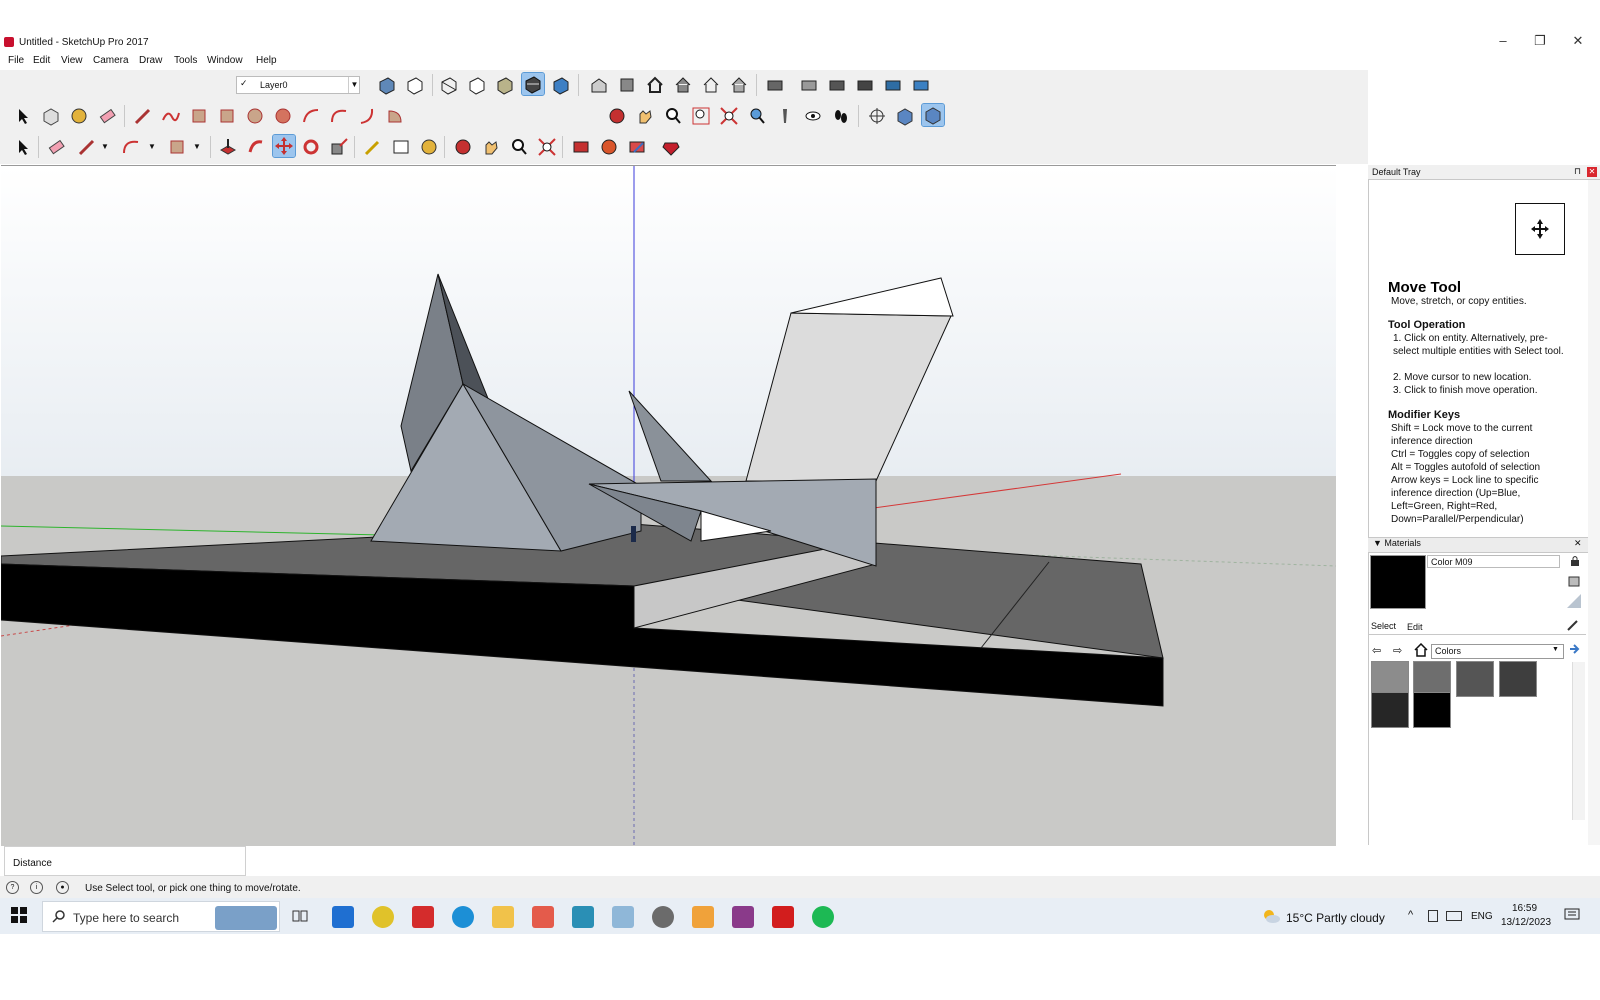  Describe the element at coordinates (1421, 649) in the screenshot. I see `home-icon` at that location.